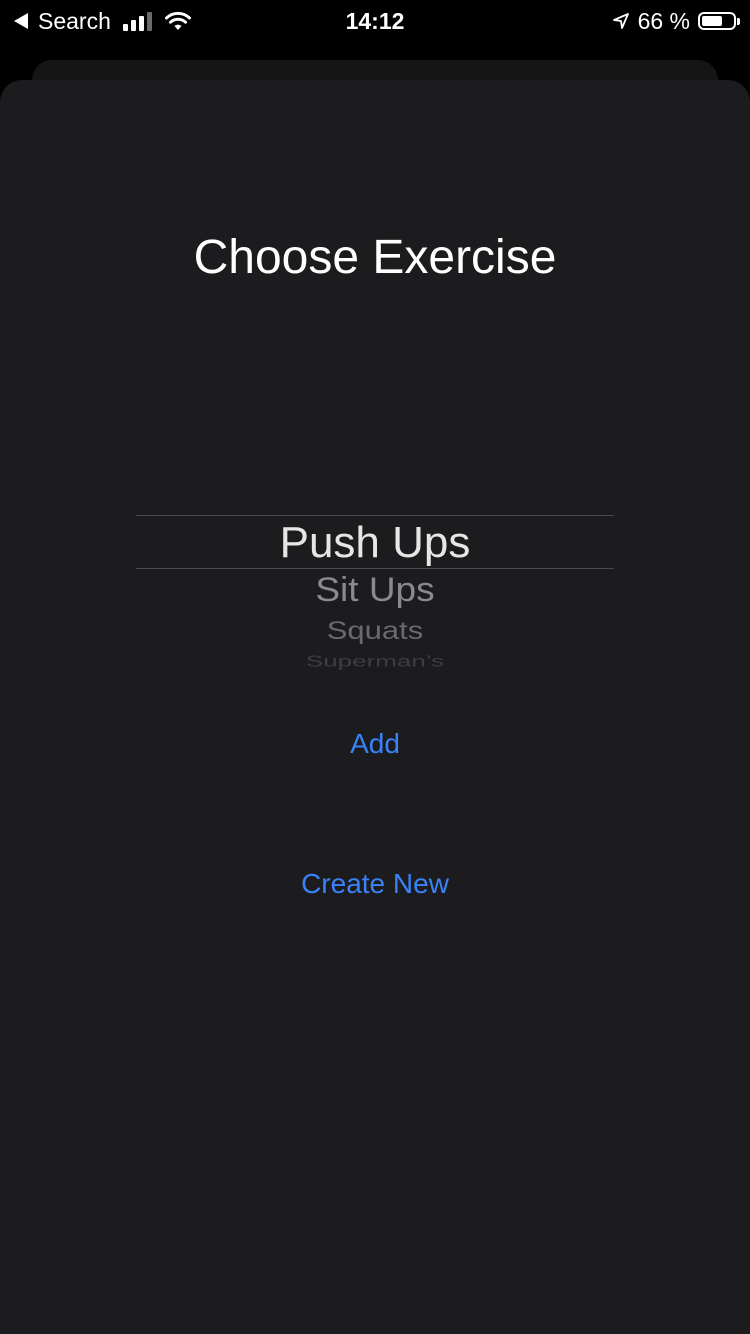  Describe the element at coordinates (620, 21) in the screenshot. I see `location-arrow-icon` at that location.